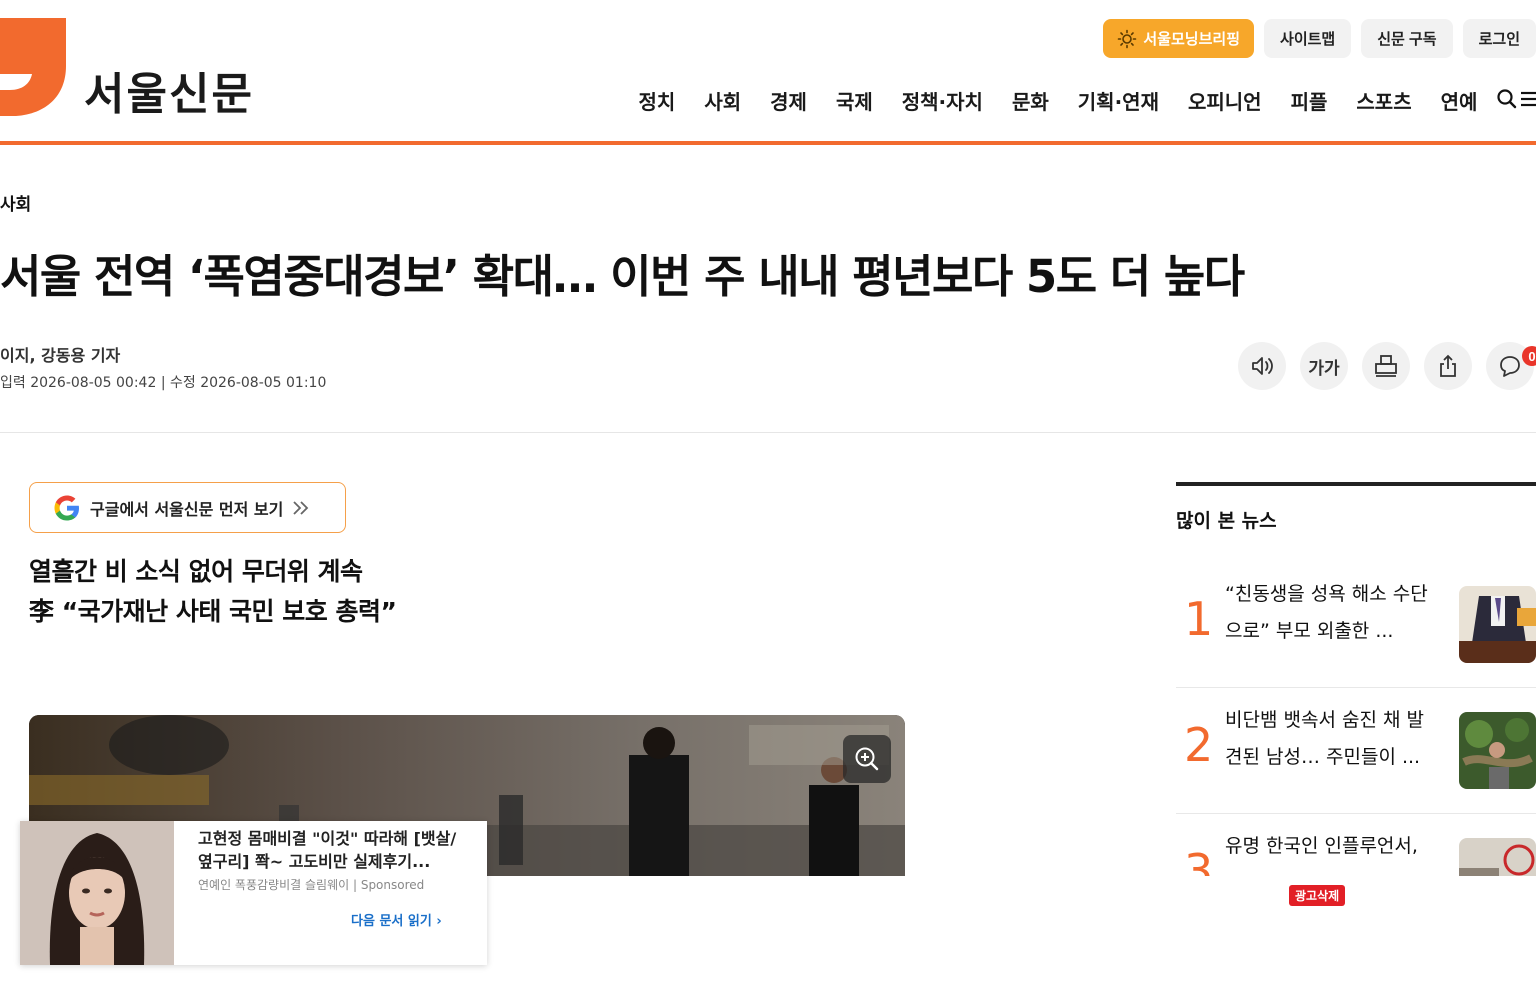 This screenshot has height=984, width=1536. I want to click on sidebar-fade, so click(1348, 930).